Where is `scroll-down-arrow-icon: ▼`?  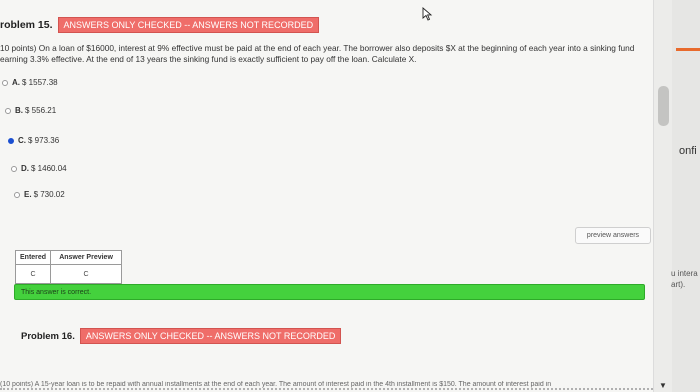
scroll-down-arrow-icon: ▼ is located at coordinates (663, 385).